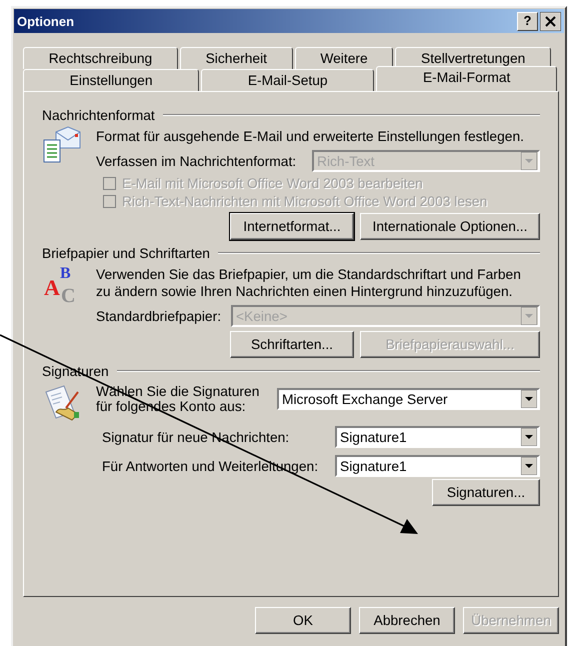  Describe the element at coordinates (527, 21) in the screenshot. I see `help-button: ?` at that location.